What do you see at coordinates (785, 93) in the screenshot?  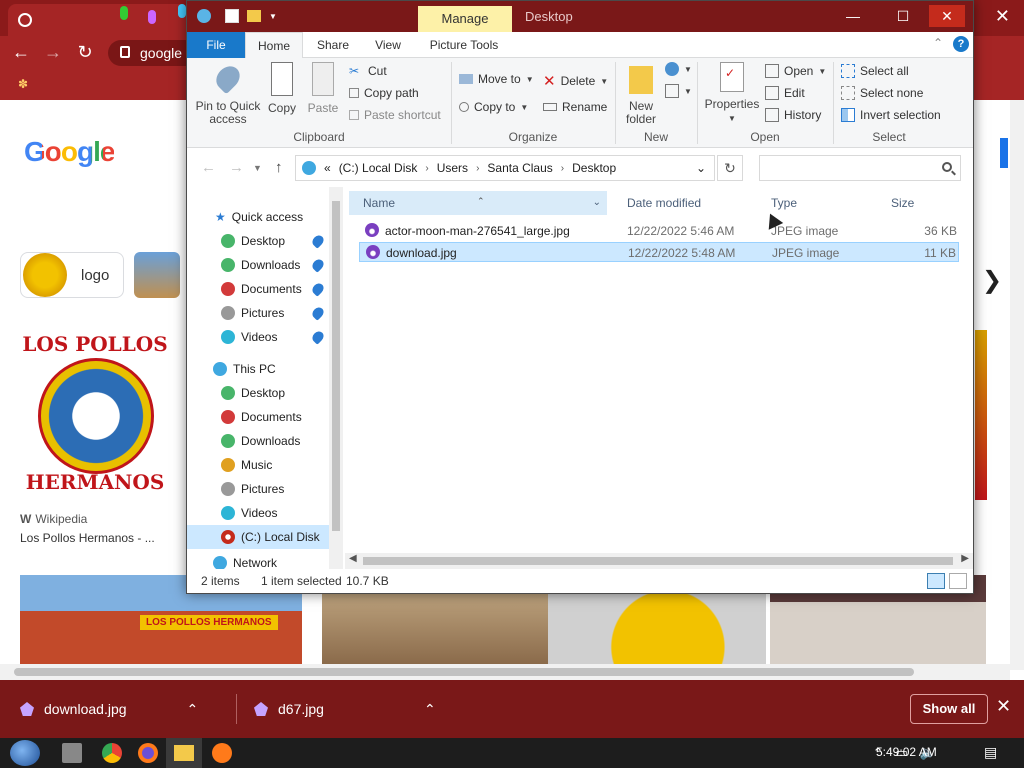 I see `edit-button: Edit` at bounding box center [785, 93].